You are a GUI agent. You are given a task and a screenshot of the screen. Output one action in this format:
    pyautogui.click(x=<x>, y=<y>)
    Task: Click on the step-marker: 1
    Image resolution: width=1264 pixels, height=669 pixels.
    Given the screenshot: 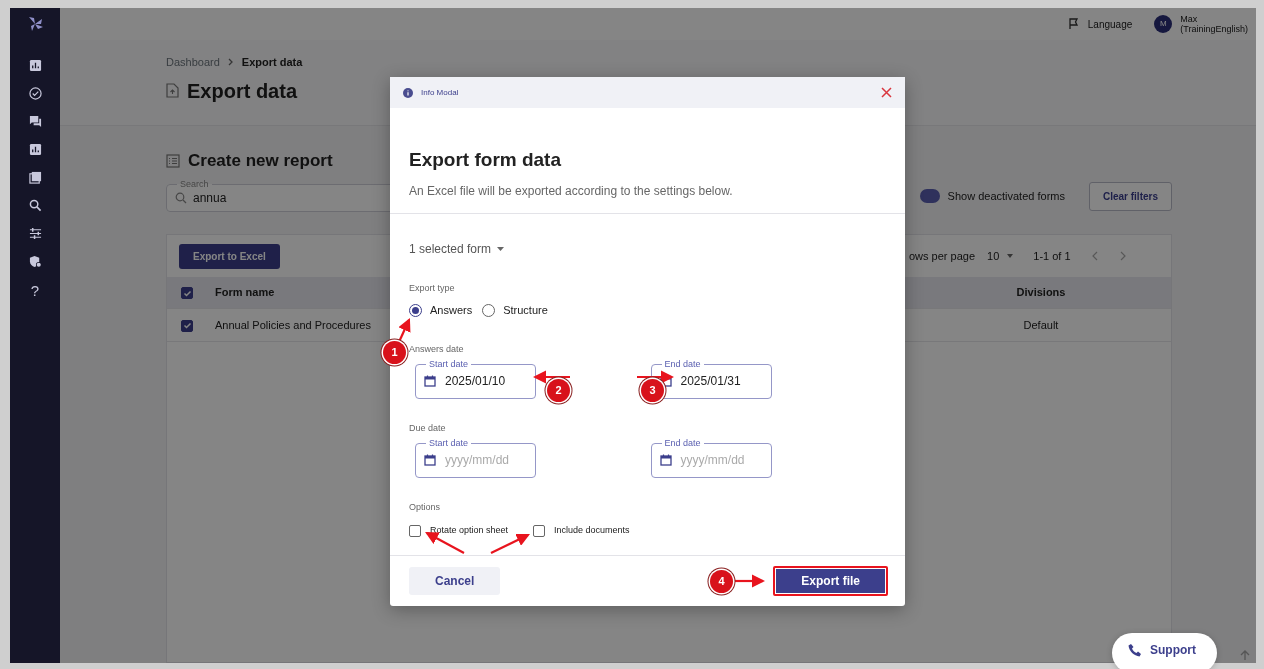 What is the action you would take?
    pyautogui.click(x=394, y=352)
    